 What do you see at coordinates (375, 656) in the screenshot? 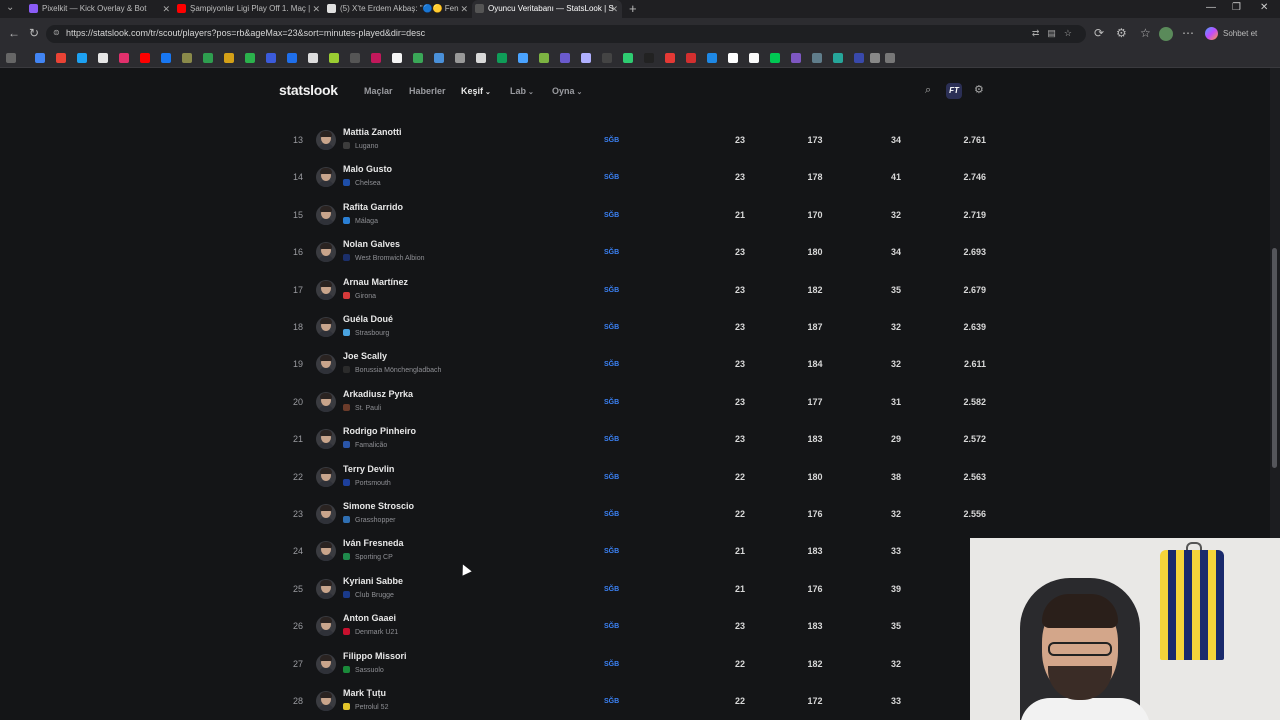
I see `player-name: Filippo Missori` at bounding box center [375, 656].